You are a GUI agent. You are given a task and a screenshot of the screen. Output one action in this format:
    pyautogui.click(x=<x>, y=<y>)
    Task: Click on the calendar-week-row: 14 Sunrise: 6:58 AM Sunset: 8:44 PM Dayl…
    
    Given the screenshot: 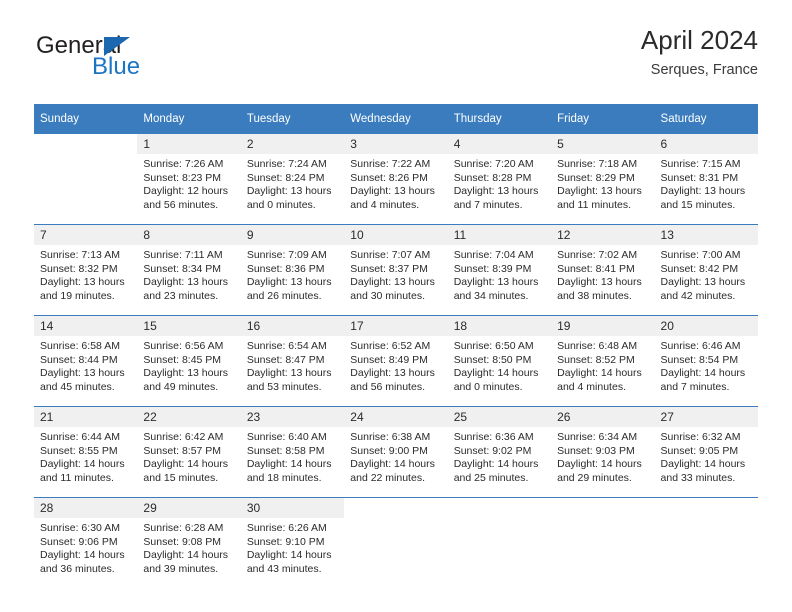 What is the action you would take?
    pyautogui.click(x=396, y=361)
    